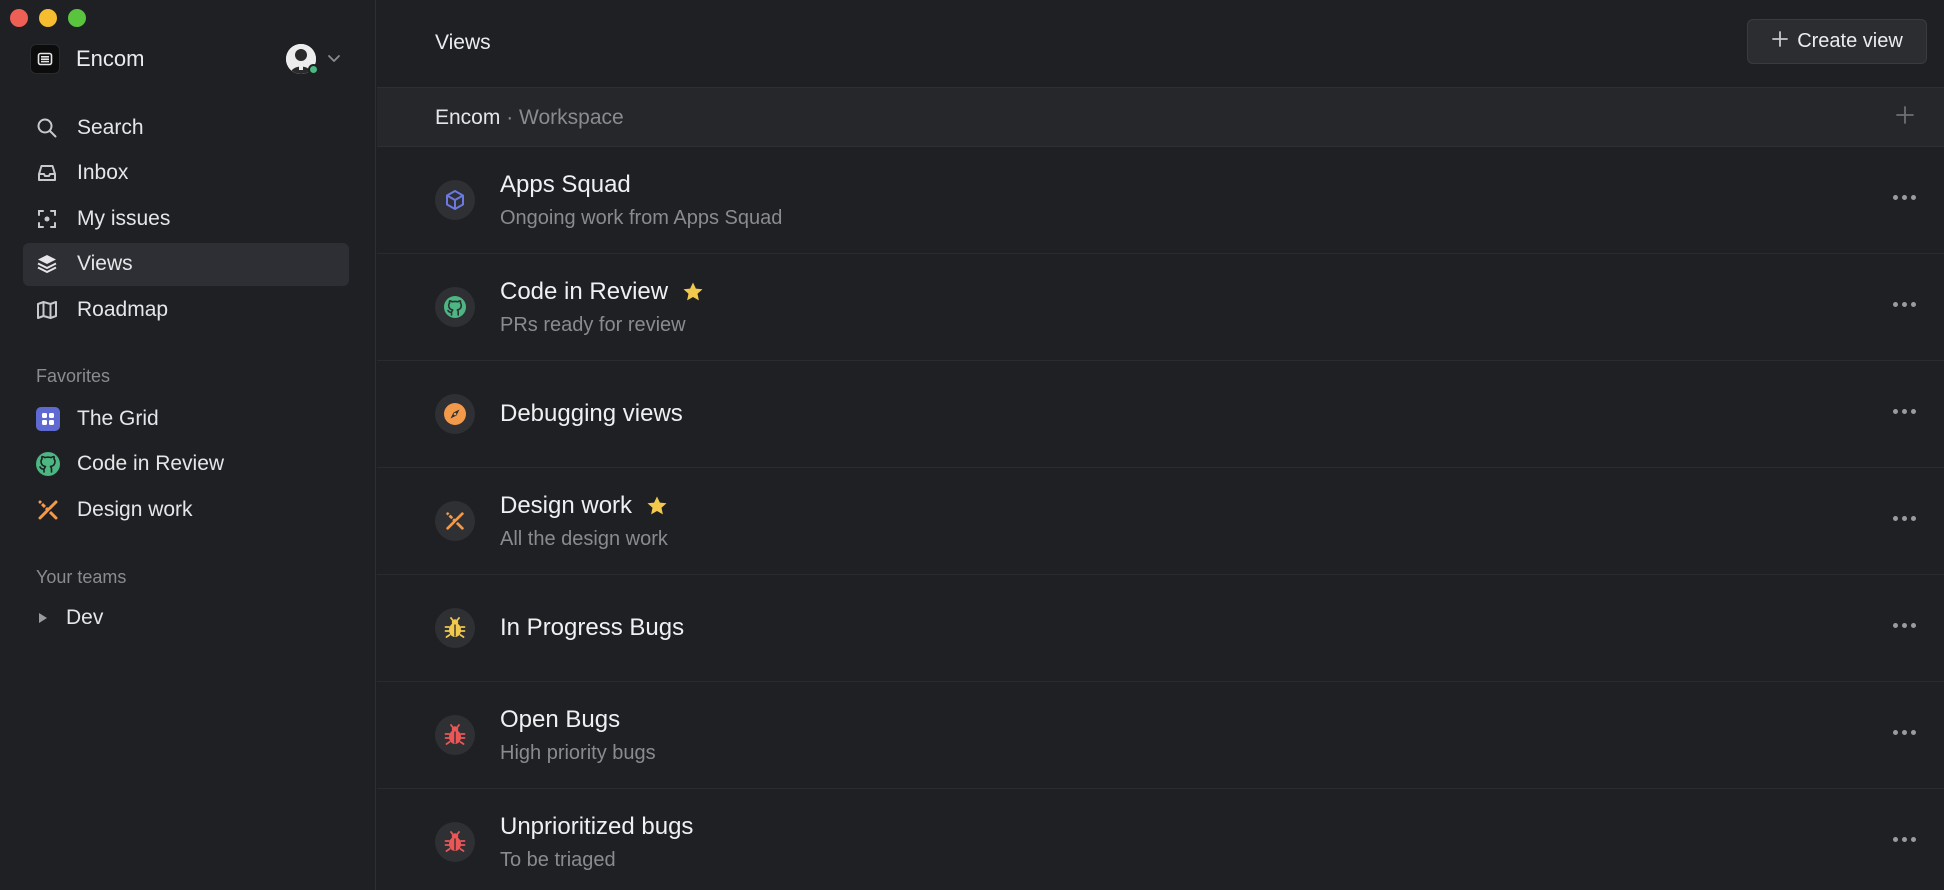 The height and width of the screenshot is (890, 1944). I want to click on disclosure-triangle-icon, so click(43, 618).